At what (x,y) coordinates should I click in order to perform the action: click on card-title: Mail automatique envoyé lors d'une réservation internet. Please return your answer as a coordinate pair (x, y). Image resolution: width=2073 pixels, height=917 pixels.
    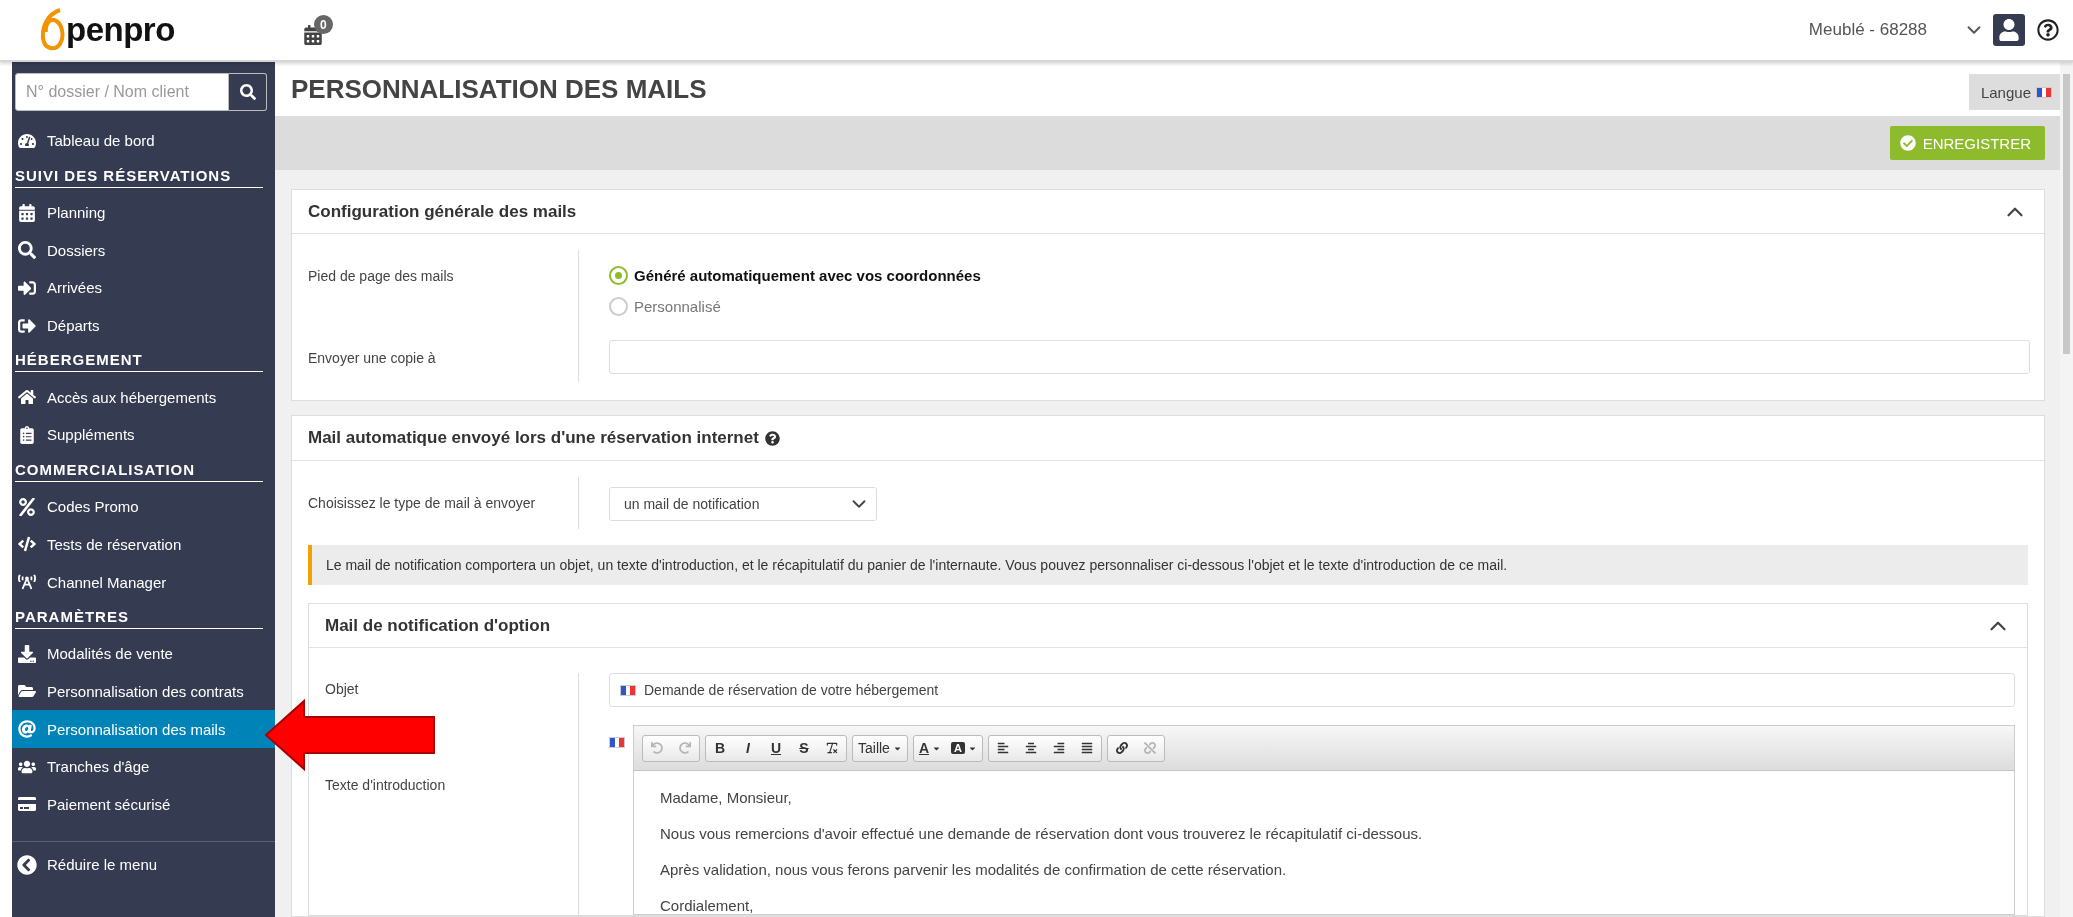
    Looking at the image, I should click on (544, 438).